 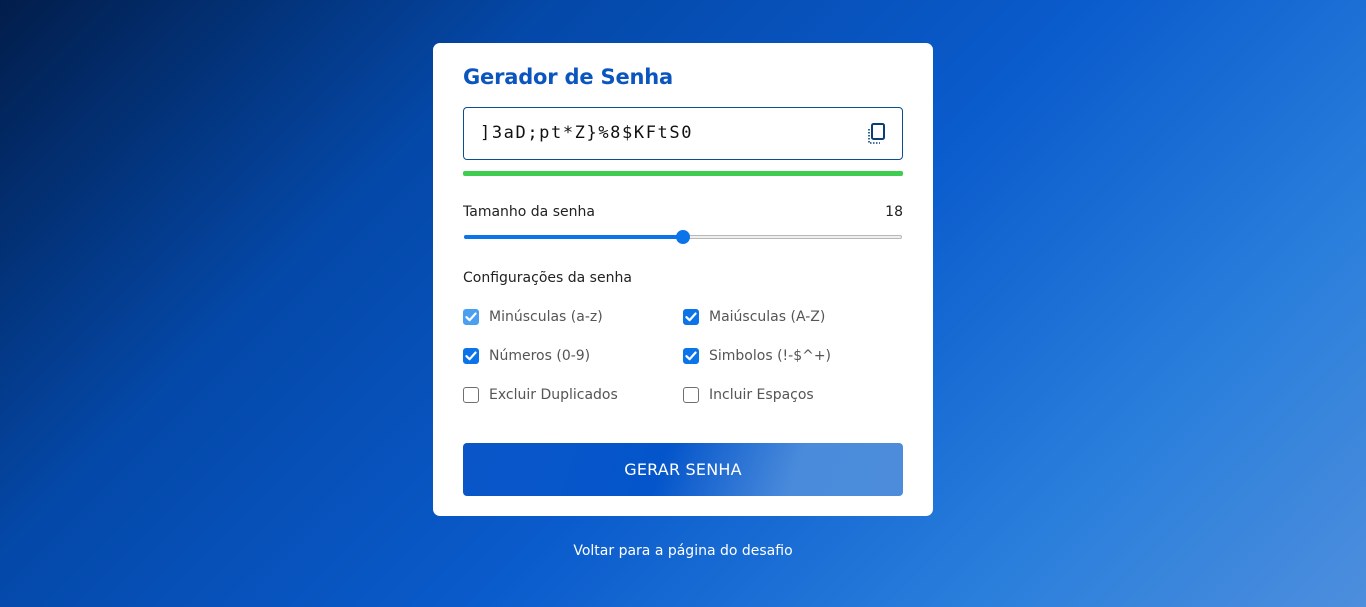 What do you see at coordinates (691, 317) in the screenshot?
I see `checkbox-uppercase` at bounding box center [691, 317].